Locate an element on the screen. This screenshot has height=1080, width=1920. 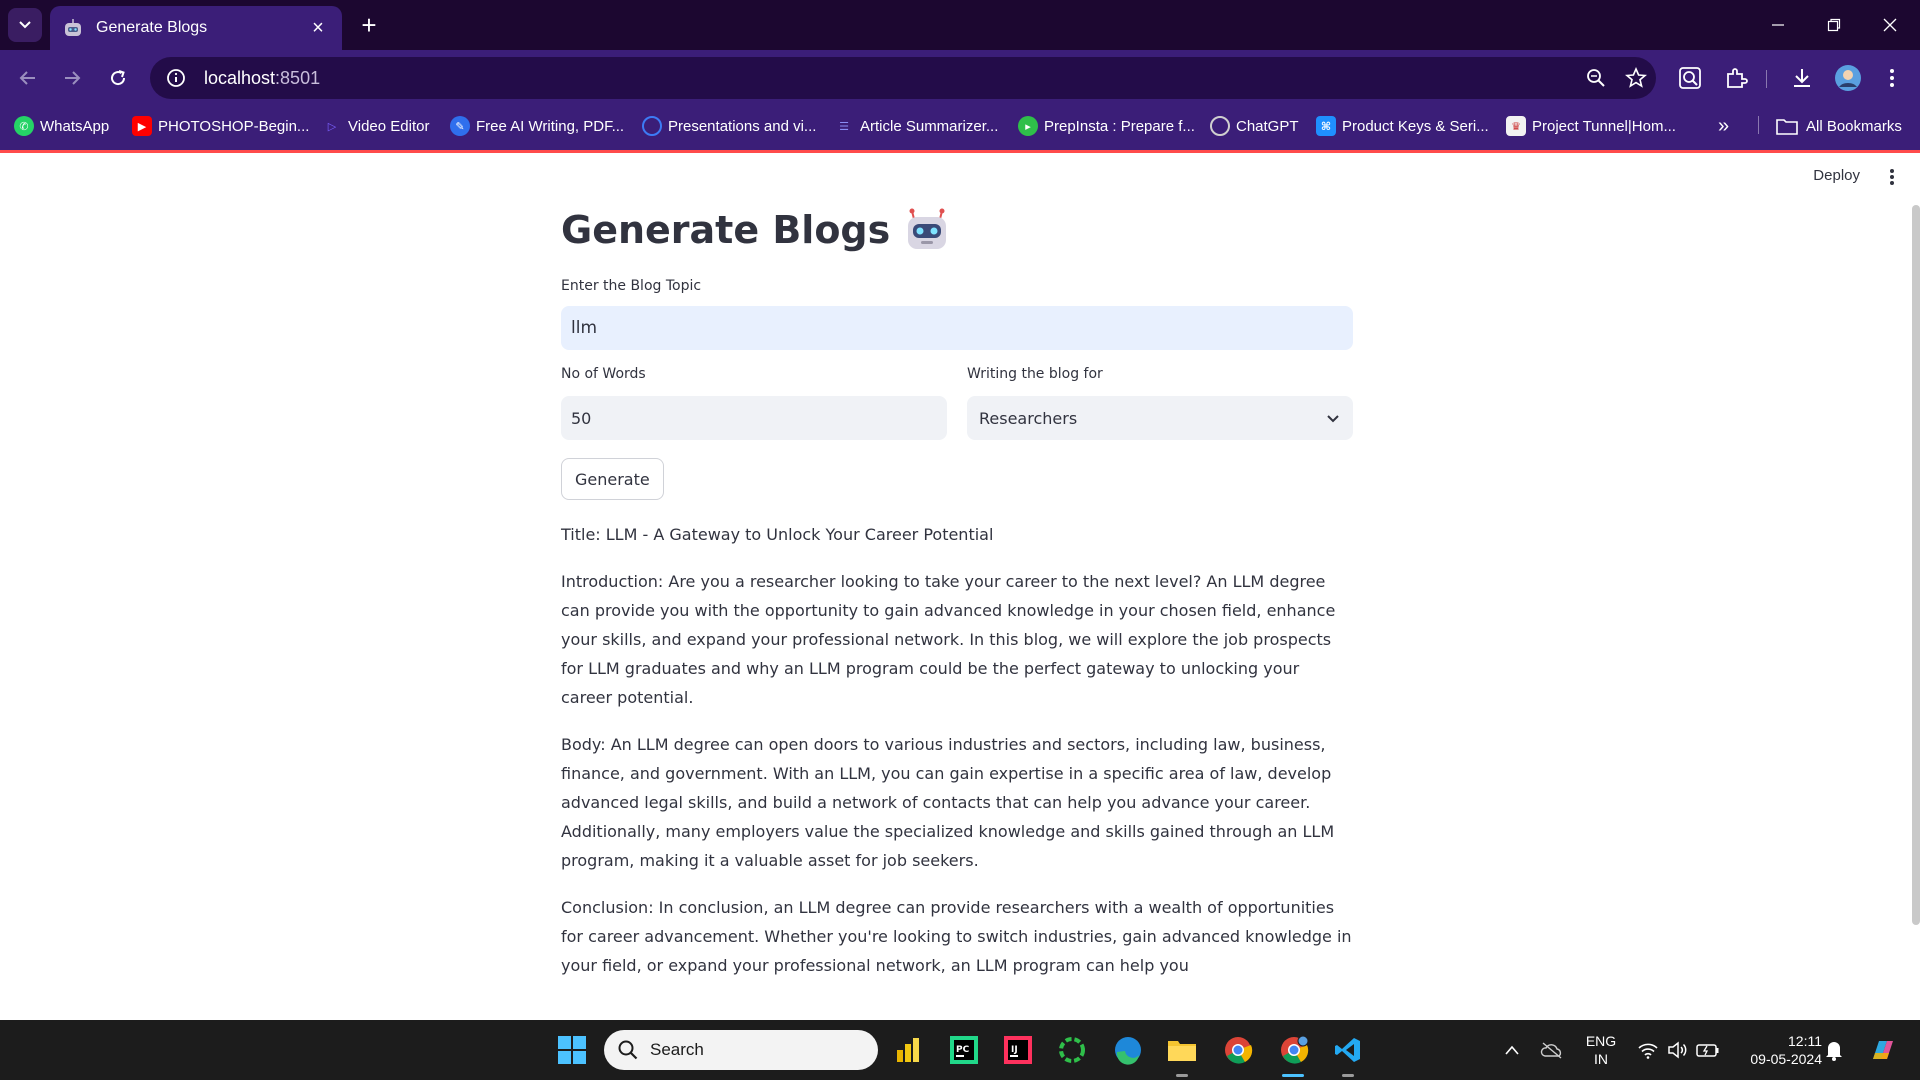
bookmark-label: WhatsApp is located at coordinates (75, 126).